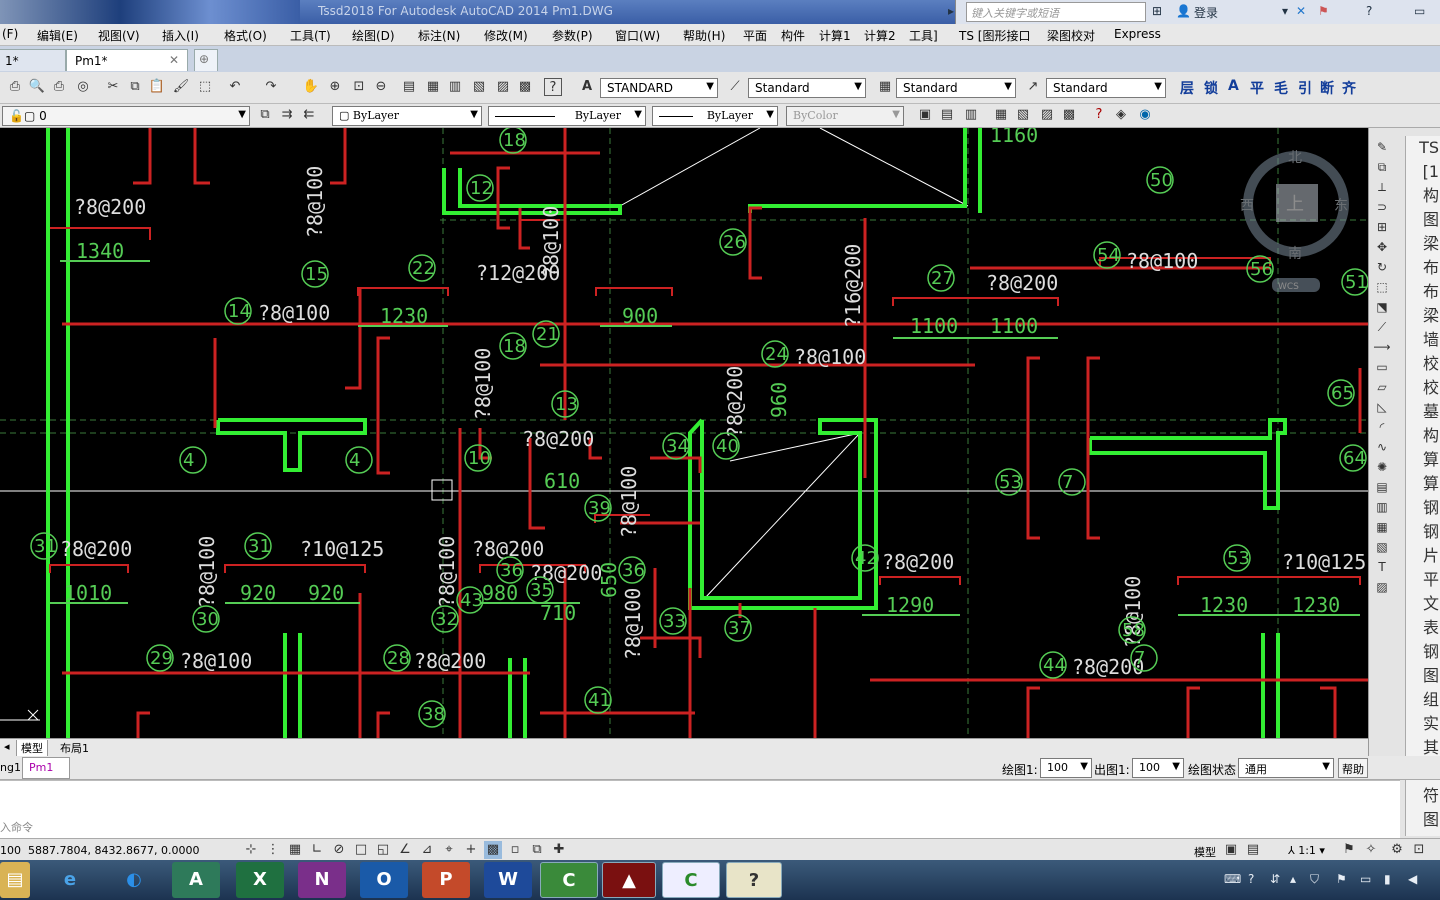  What do you see at coordinates (1106, 88) in the screenshot?
I see `mleader-style-select: Standard ▼` at bounding box center [1106, 88].